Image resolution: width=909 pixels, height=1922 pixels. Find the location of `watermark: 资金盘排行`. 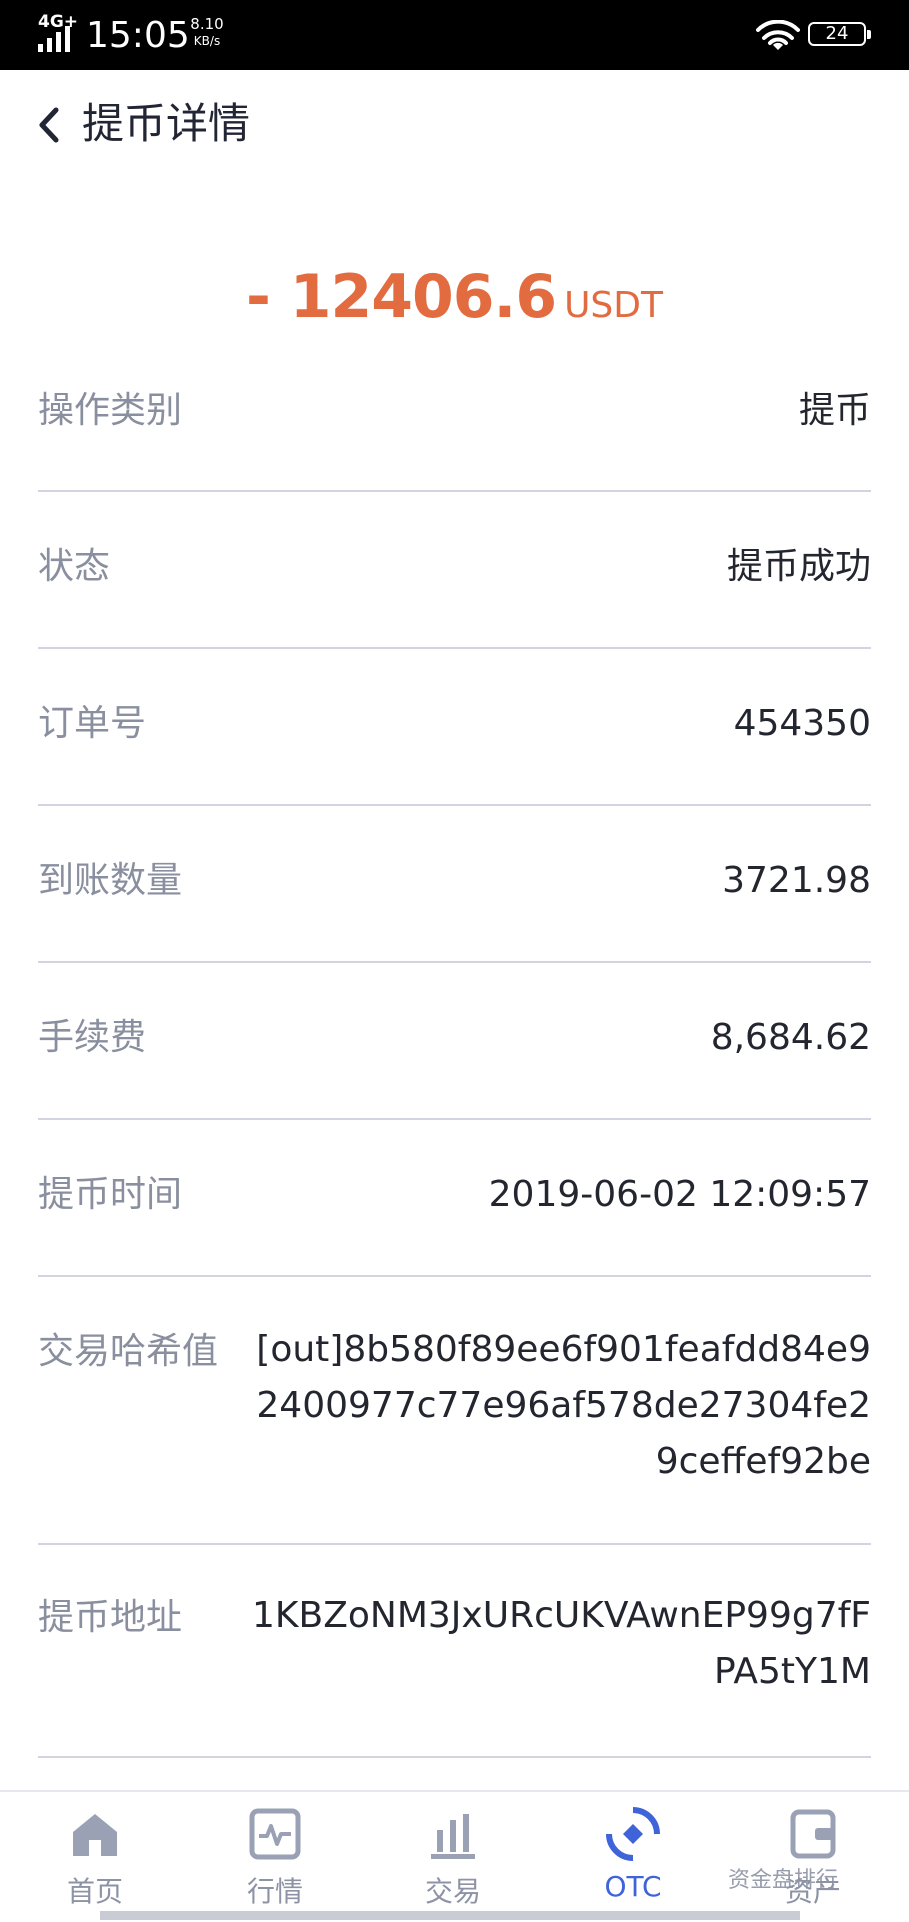

watermark: 资金盘排行 is located at coordinates (783, 1880).